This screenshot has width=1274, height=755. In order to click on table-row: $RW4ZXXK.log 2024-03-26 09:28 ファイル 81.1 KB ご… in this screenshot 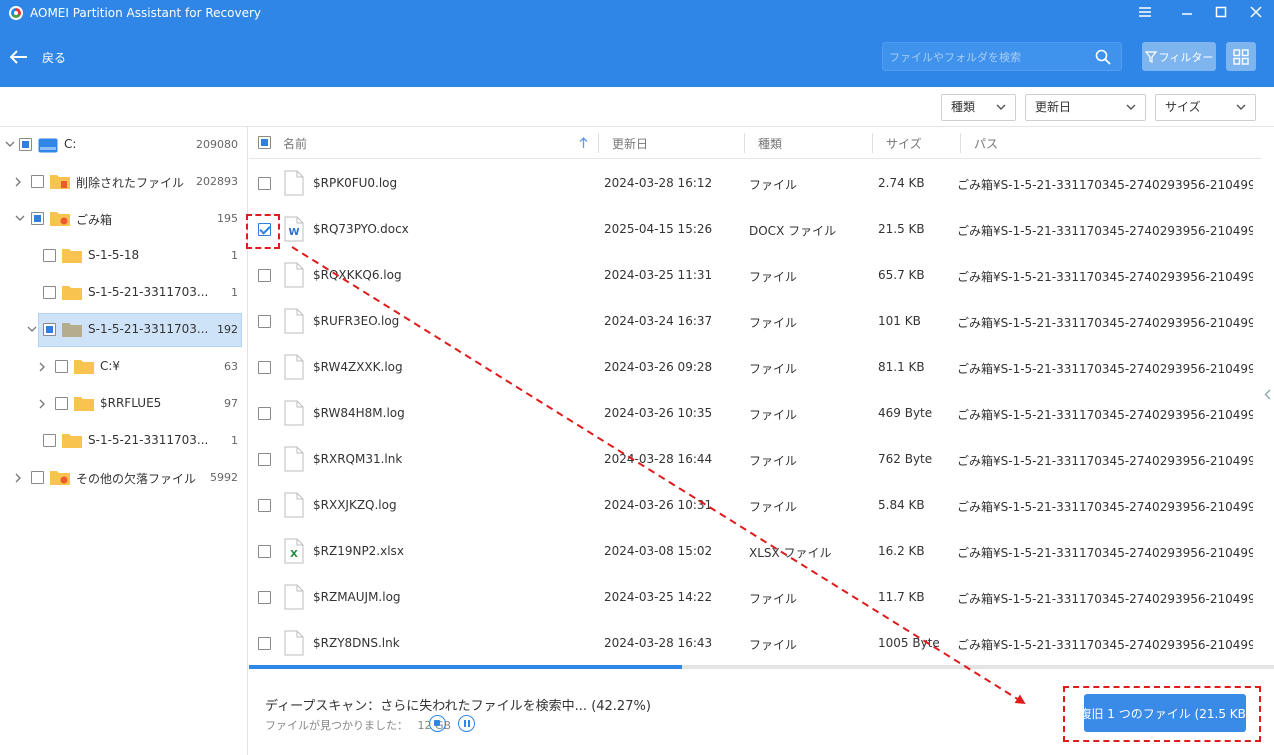, I will do `click(755, 368)`.